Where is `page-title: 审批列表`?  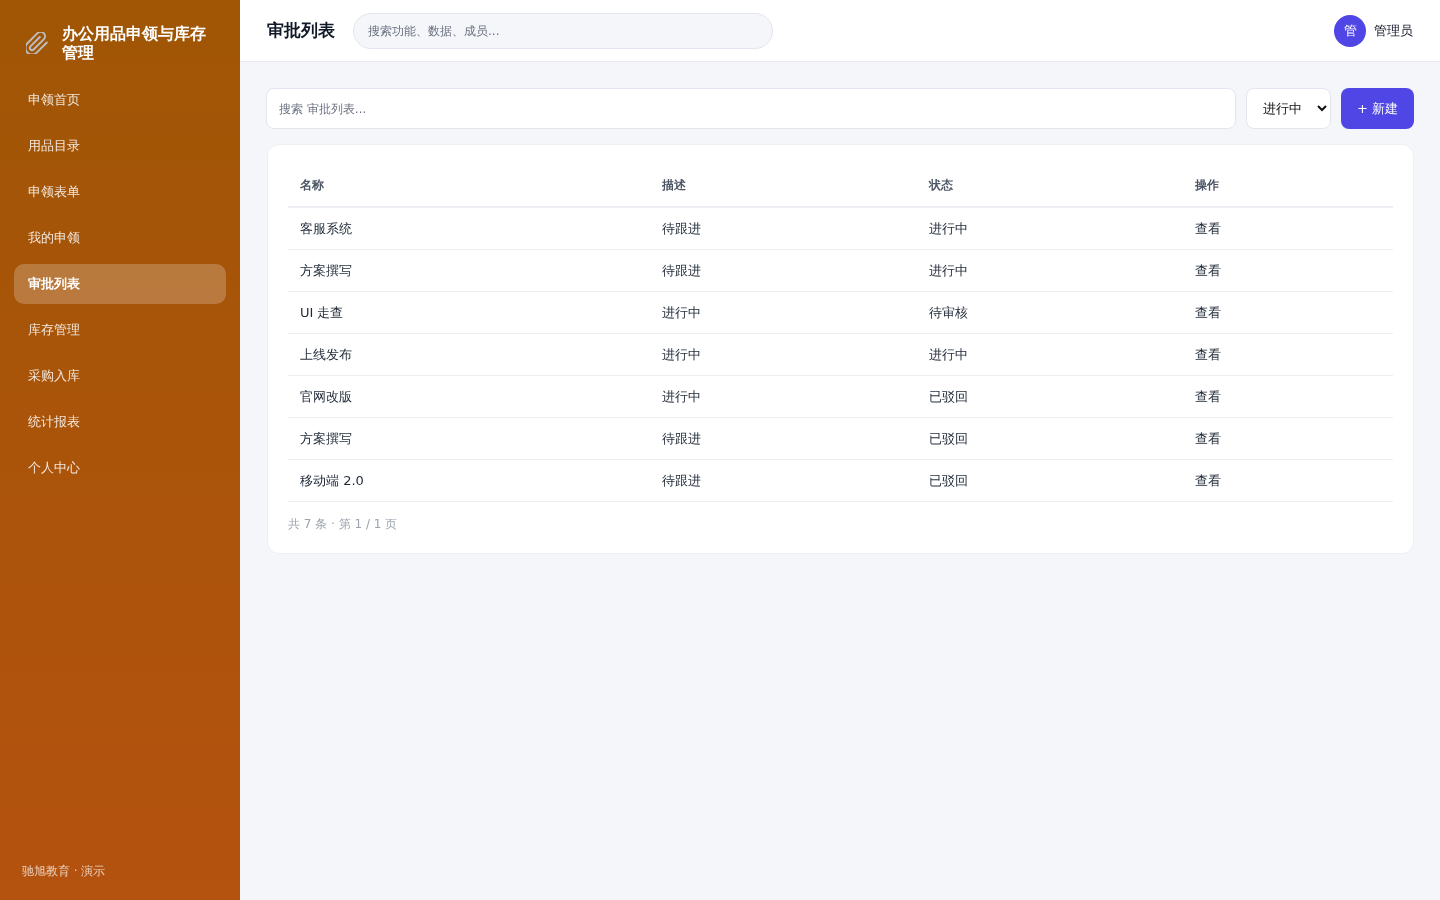 page-title: 审批列表 is located at coordinates (301, 30).